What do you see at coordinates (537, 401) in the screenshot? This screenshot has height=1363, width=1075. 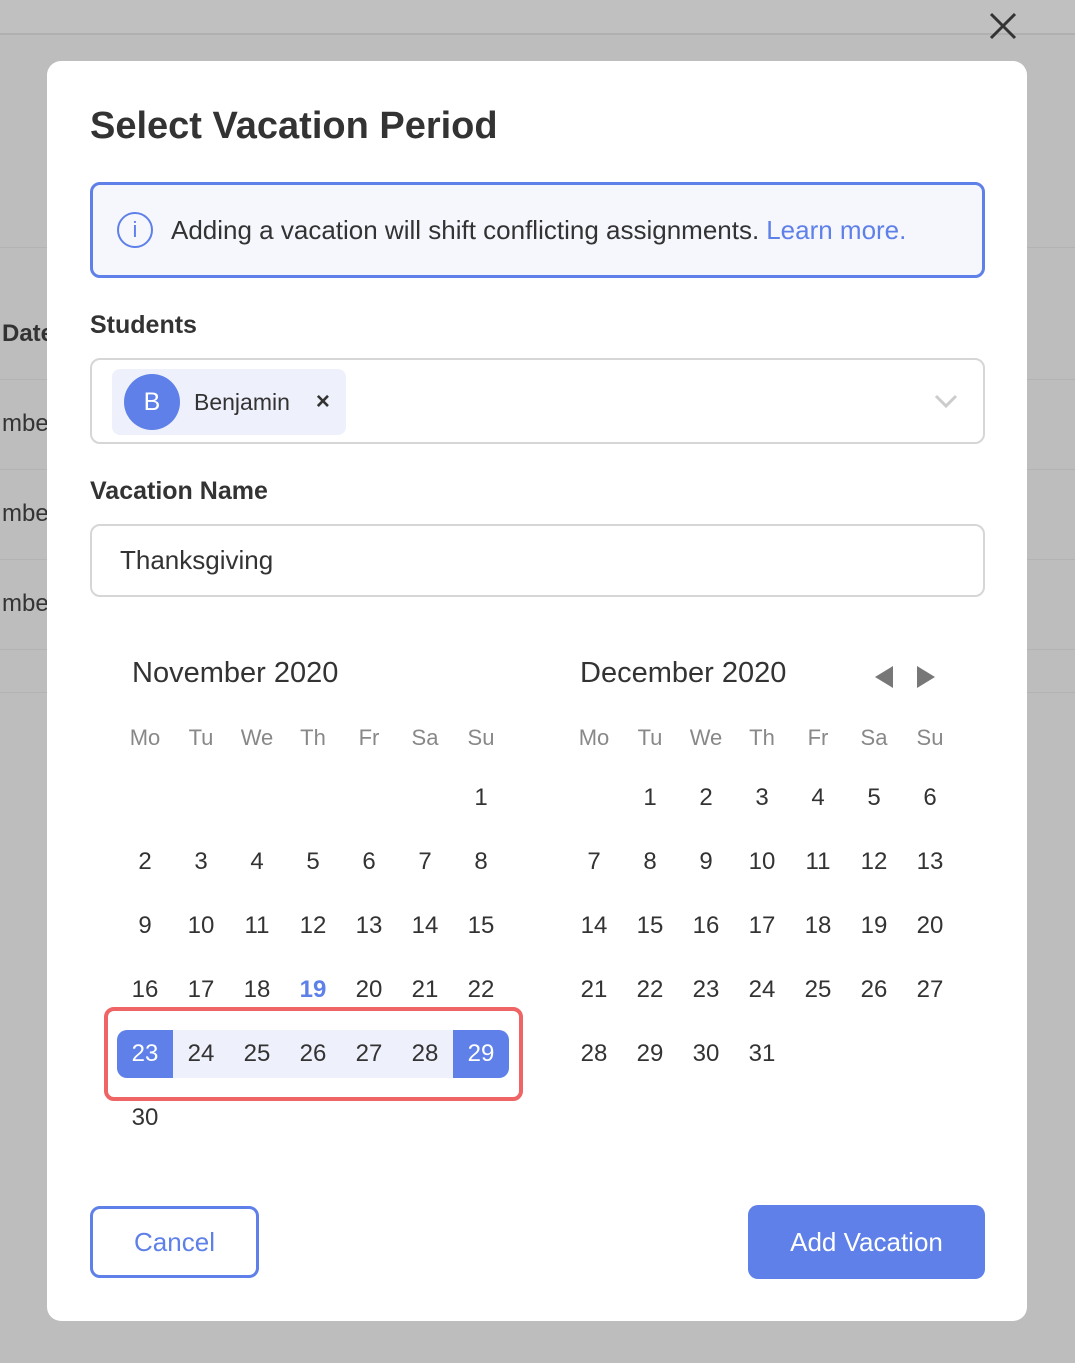 I see `students-select: B Benjamin ×` at bounding box center [537, 401].